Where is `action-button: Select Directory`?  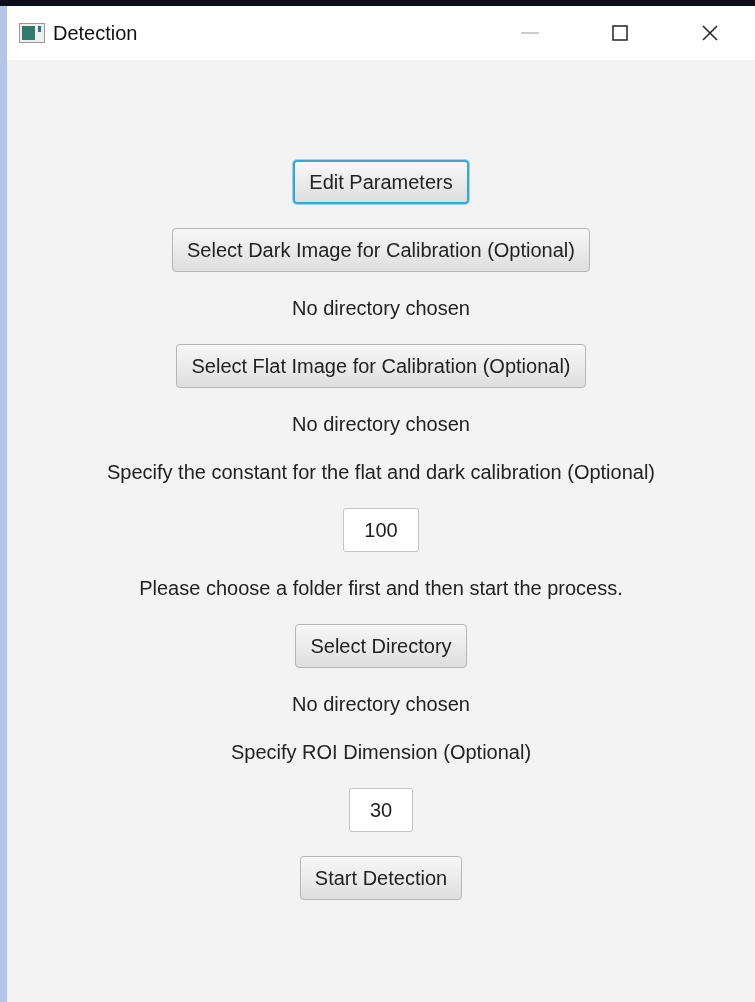
action-button: Select Directory is located at coordinates (381, 646).